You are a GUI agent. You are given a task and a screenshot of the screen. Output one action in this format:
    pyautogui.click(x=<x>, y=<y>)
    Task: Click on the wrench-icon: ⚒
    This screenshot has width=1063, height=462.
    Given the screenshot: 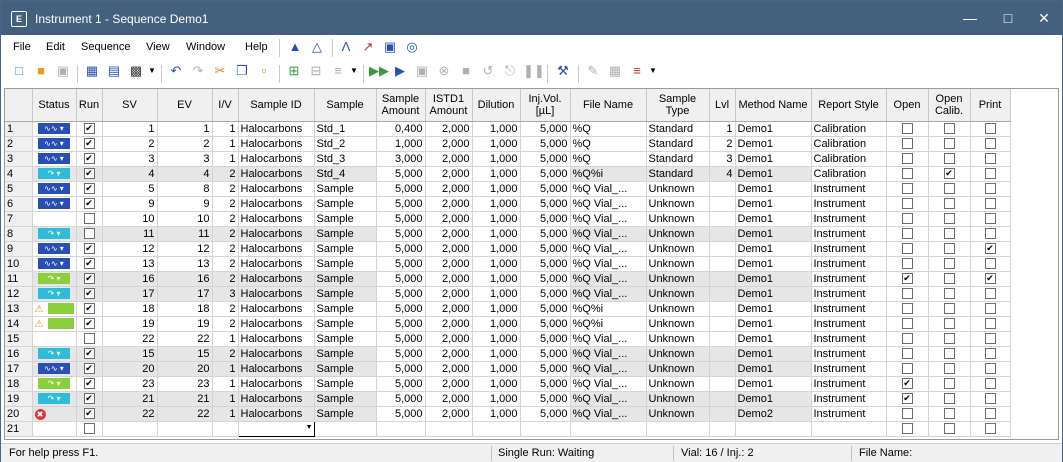 What is the action you would take?
    pyautogui.click(x=563, y=71)
    